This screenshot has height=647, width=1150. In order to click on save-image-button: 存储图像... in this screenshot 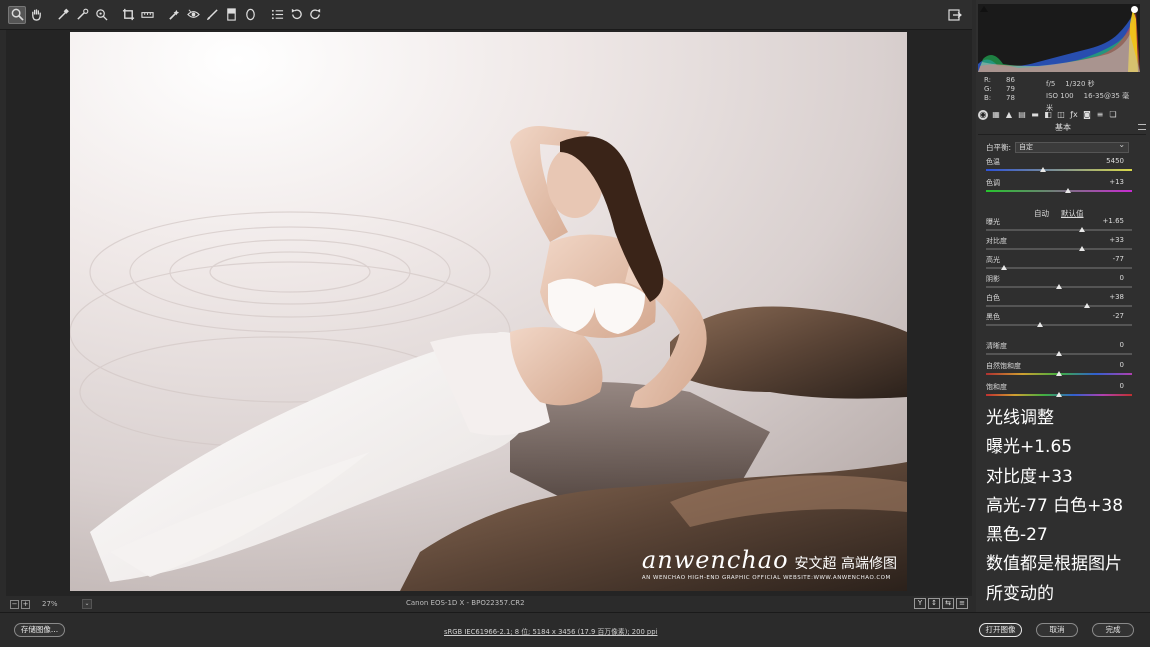, I will do `click(39, 630)`.